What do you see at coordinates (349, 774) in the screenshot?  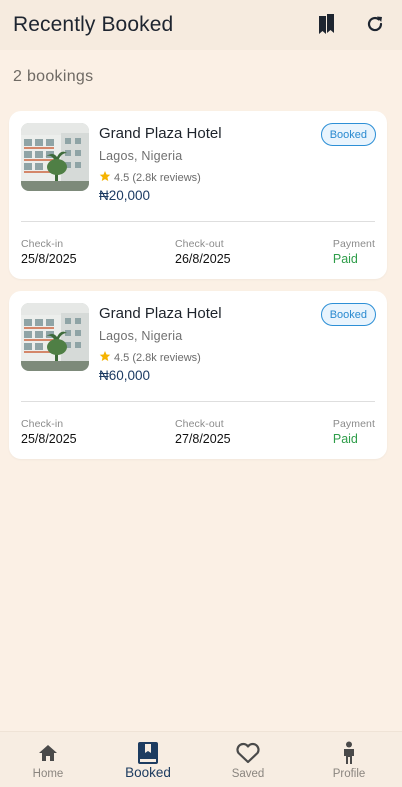 I see `nav-profile-label: Profile` at bounding box center [349, 774].